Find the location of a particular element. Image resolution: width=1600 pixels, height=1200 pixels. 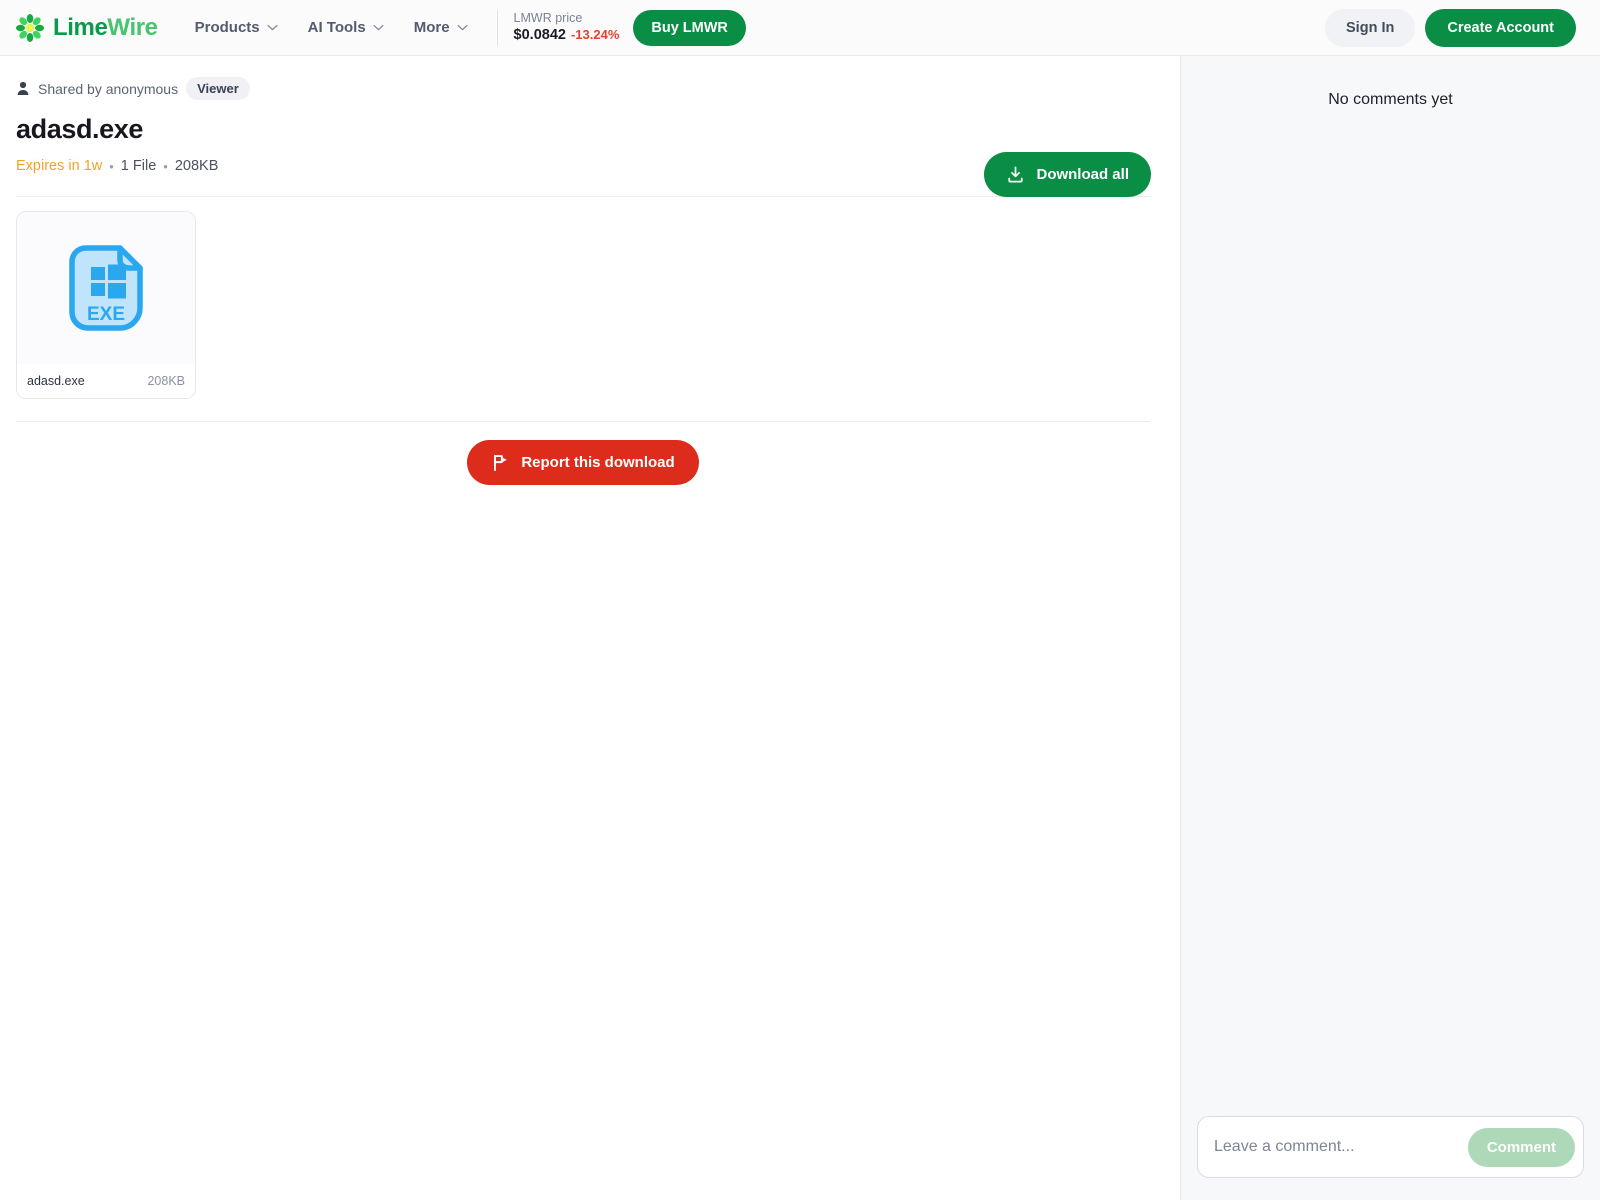

flag-icon is located at coordinates (501, 463).